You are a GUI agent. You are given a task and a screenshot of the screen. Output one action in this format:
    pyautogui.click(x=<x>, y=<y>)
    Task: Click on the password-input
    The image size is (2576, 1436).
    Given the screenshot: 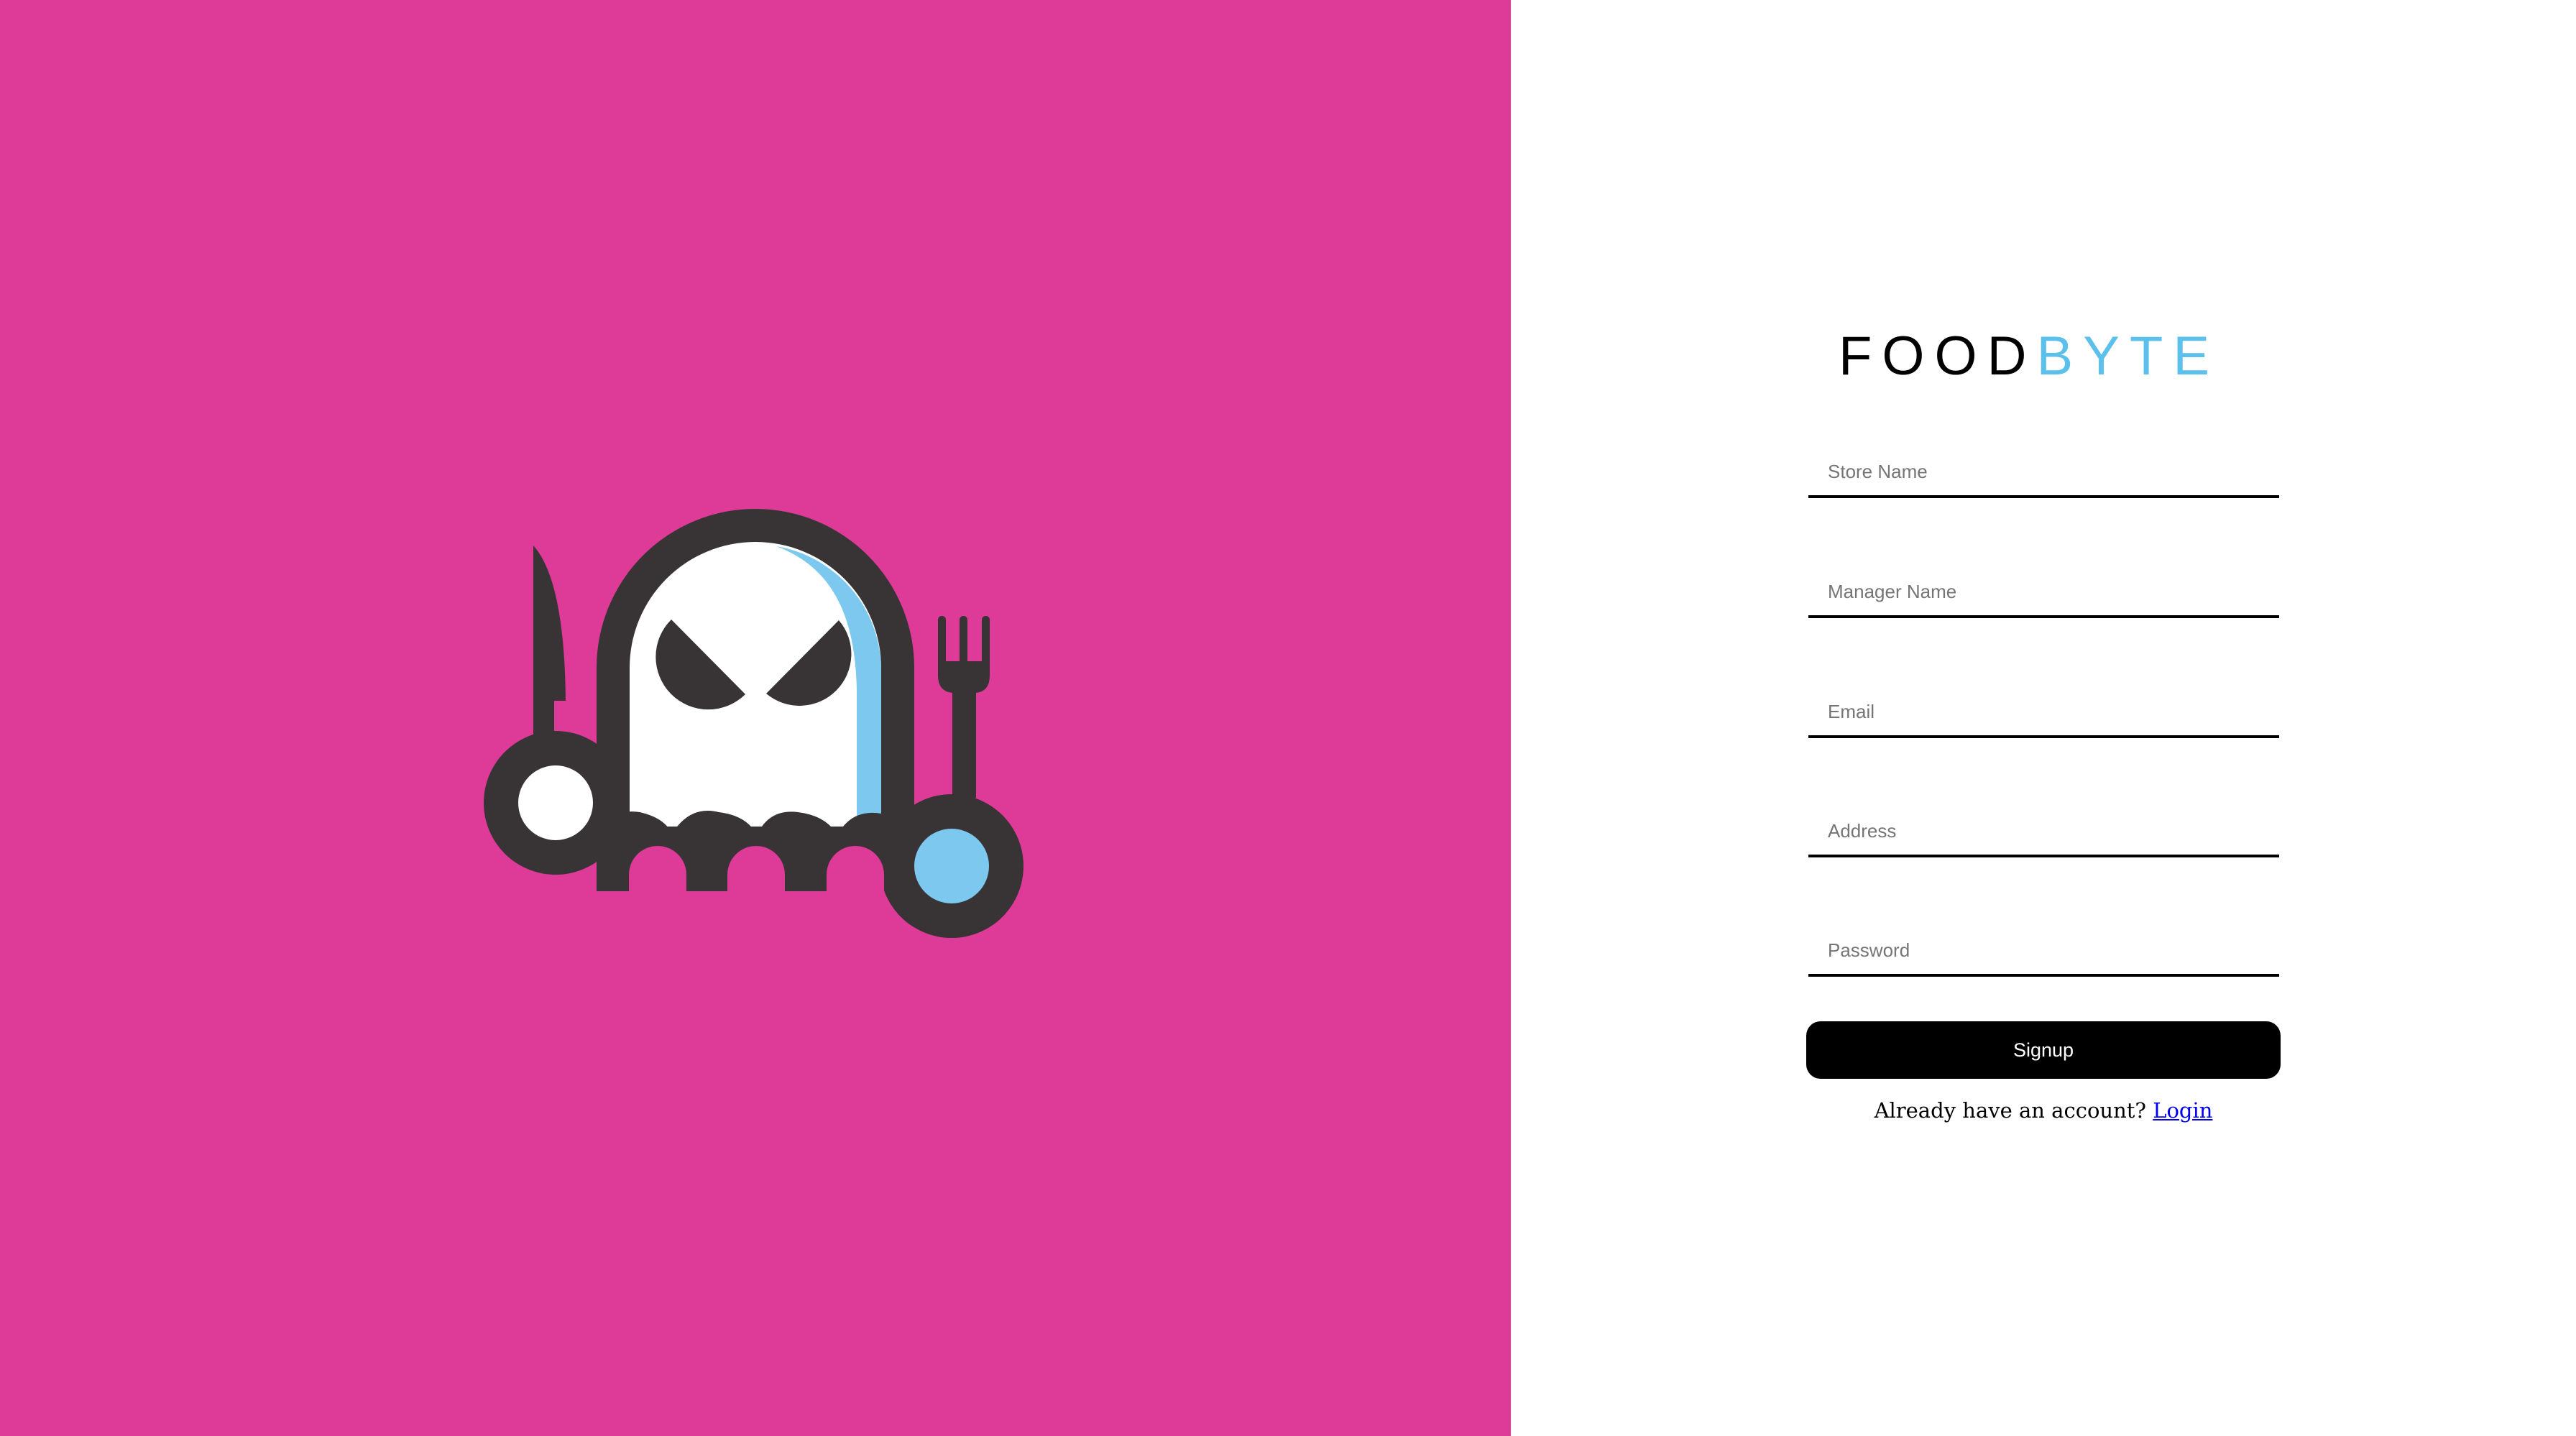 What is the action you would take?
    pyautogui.click(x=2043, y=950)
    